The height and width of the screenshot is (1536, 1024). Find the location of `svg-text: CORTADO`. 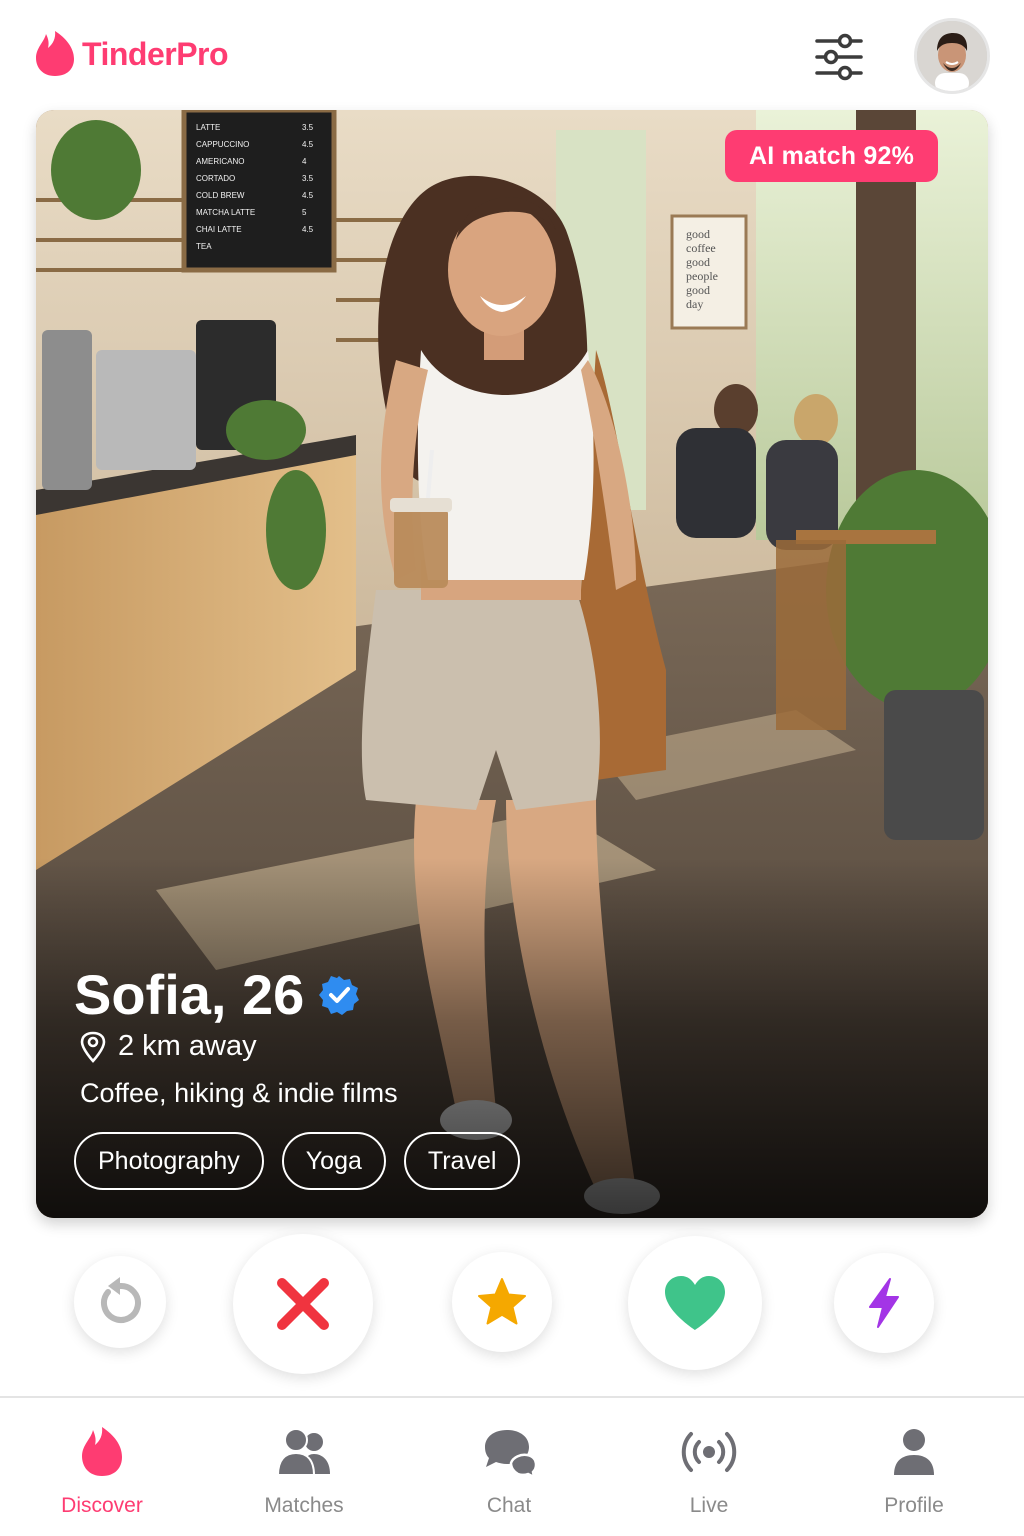

svg-text: CORTADO is located at coordinates (215, 178).